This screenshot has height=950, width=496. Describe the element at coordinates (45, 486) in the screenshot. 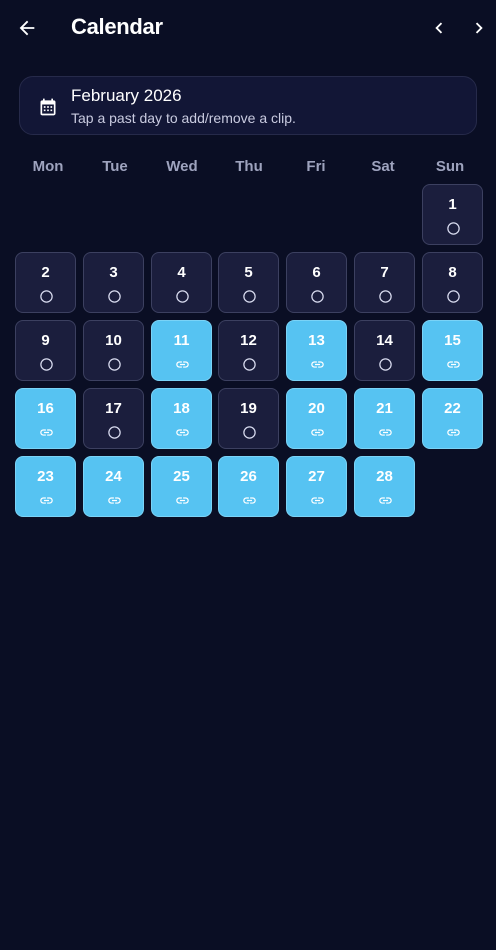

I see `day-cell-with-clip: 23` at that location.